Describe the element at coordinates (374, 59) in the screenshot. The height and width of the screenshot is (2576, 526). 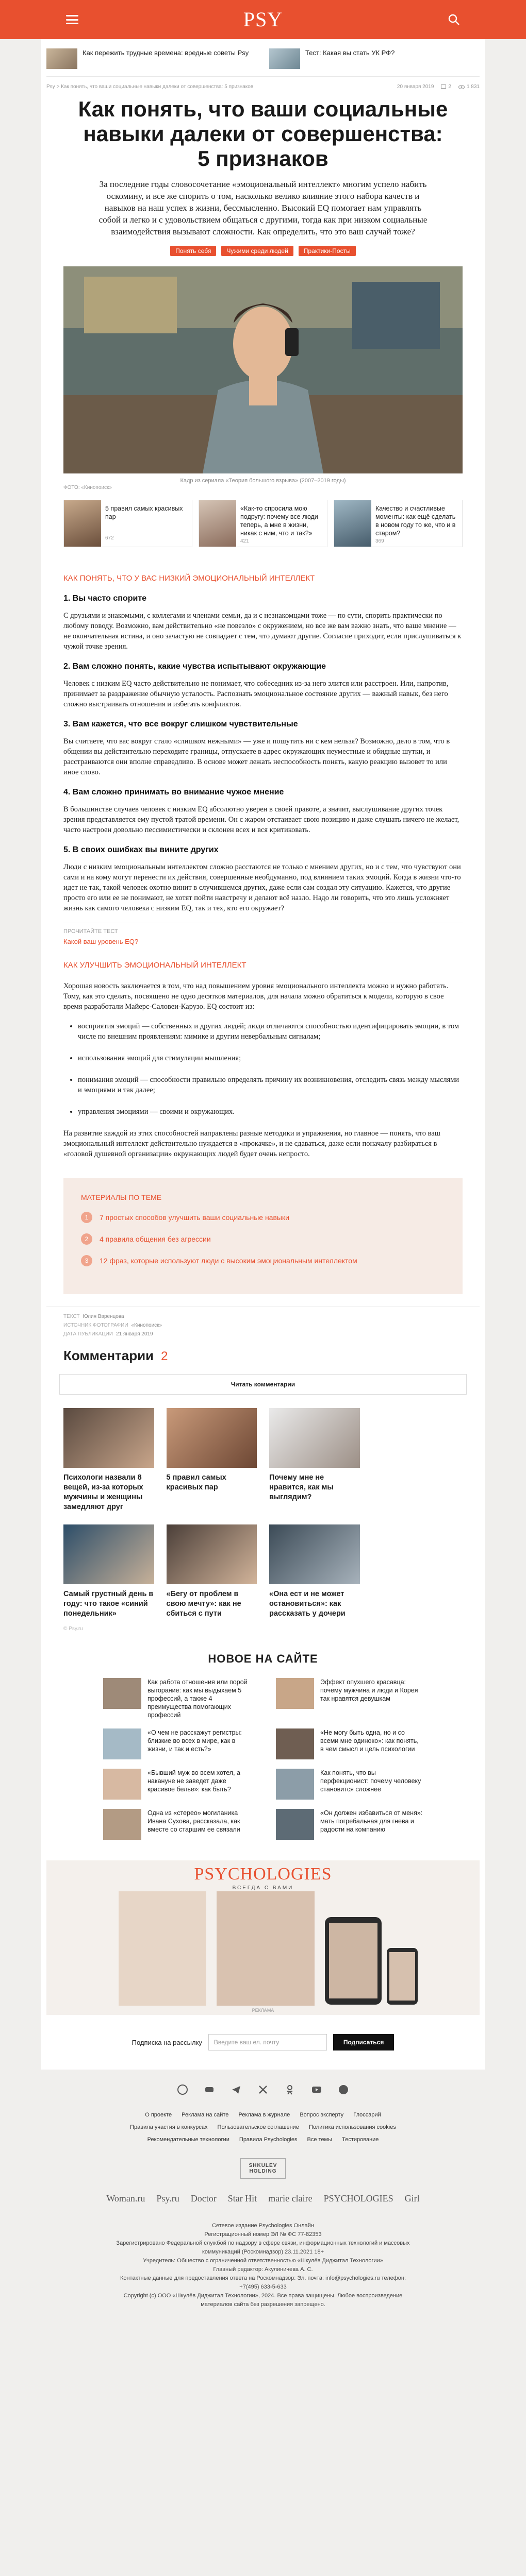
I see `promo-item: Тест: Какая вы стать УК РФ?` at that location.